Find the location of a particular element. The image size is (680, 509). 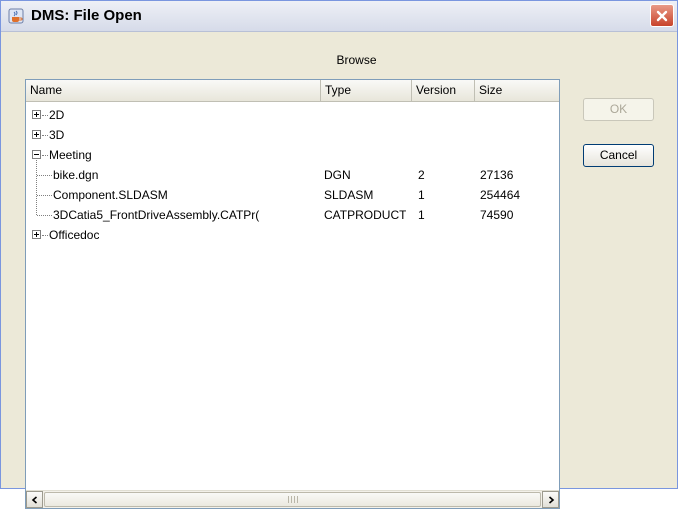

scroll-thumb is located at coordinates (292, 499).